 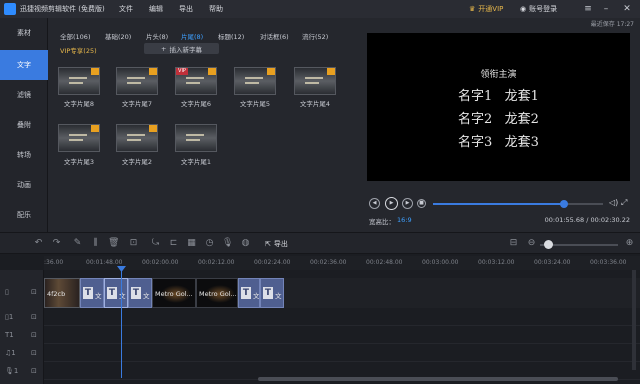 I want to click on thumbnail-label: 文字片尾7, so click(x=137, y=104).